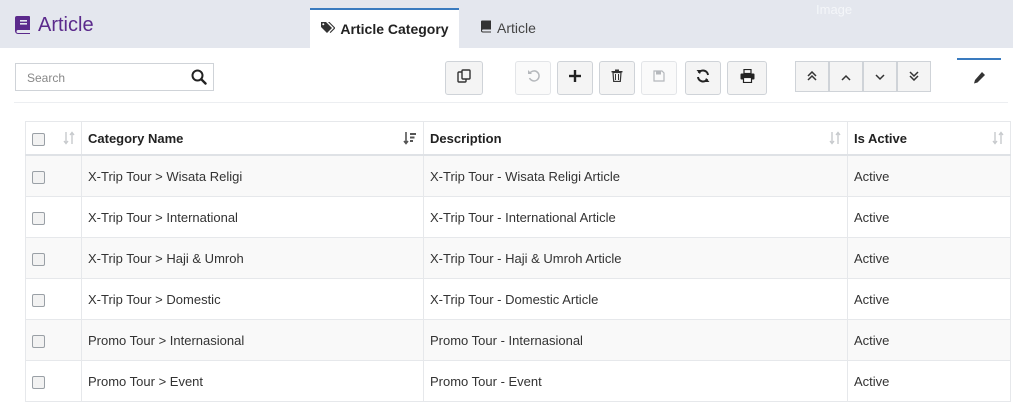 The width and height of the screenshot is (1013, 403). I want to click on sort-descending-icon, so click(410, 139).